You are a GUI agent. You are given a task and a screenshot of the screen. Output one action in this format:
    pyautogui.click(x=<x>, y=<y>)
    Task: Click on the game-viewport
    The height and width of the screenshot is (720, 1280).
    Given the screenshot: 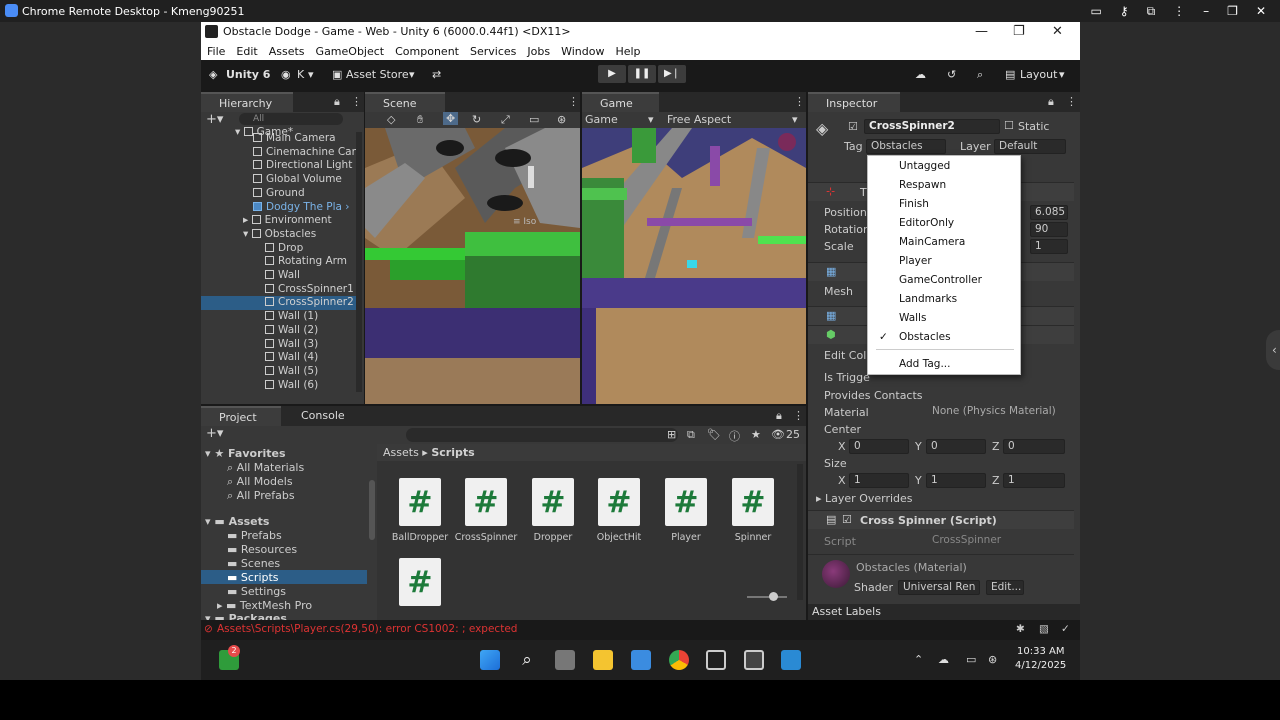 What is the action you would take?
    pyautogui.click(x=694, y=266)
    